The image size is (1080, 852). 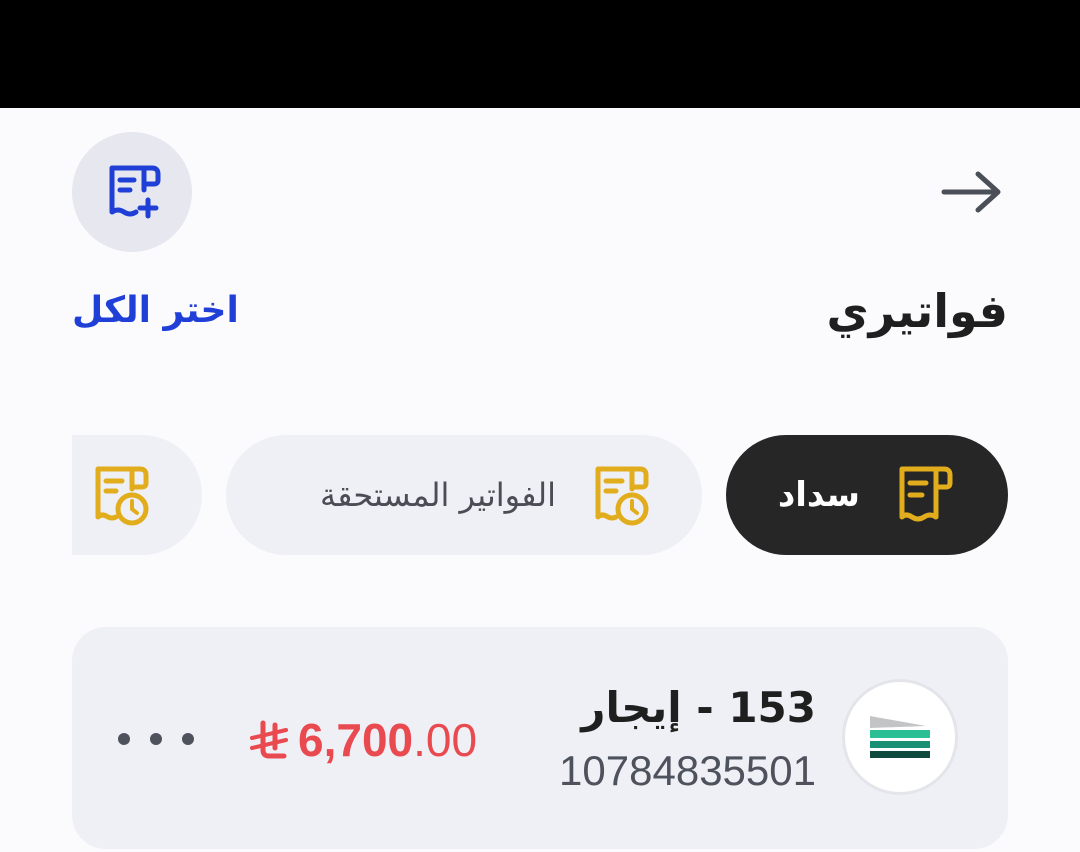 I want to click on bill-amount: 6,700.00, so click(x=362, y=740).